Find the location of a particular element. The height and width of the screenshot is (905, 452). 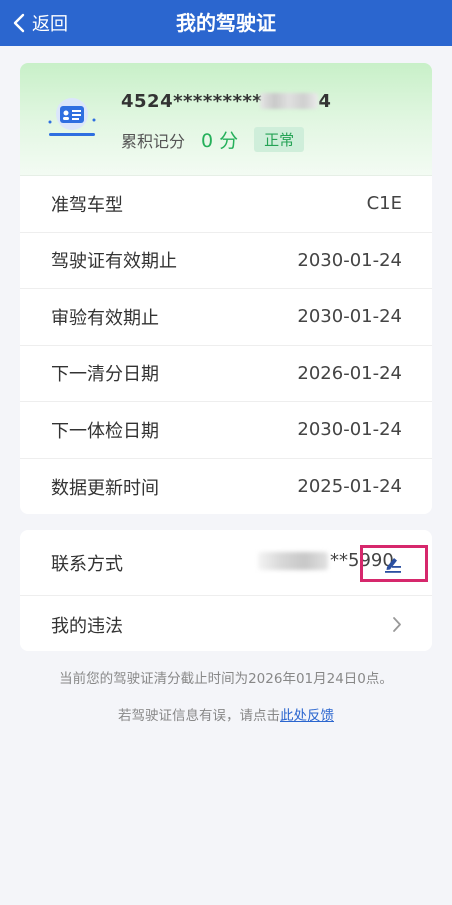

license-number: 4524********* 4 is located at coordinates (226, 101).